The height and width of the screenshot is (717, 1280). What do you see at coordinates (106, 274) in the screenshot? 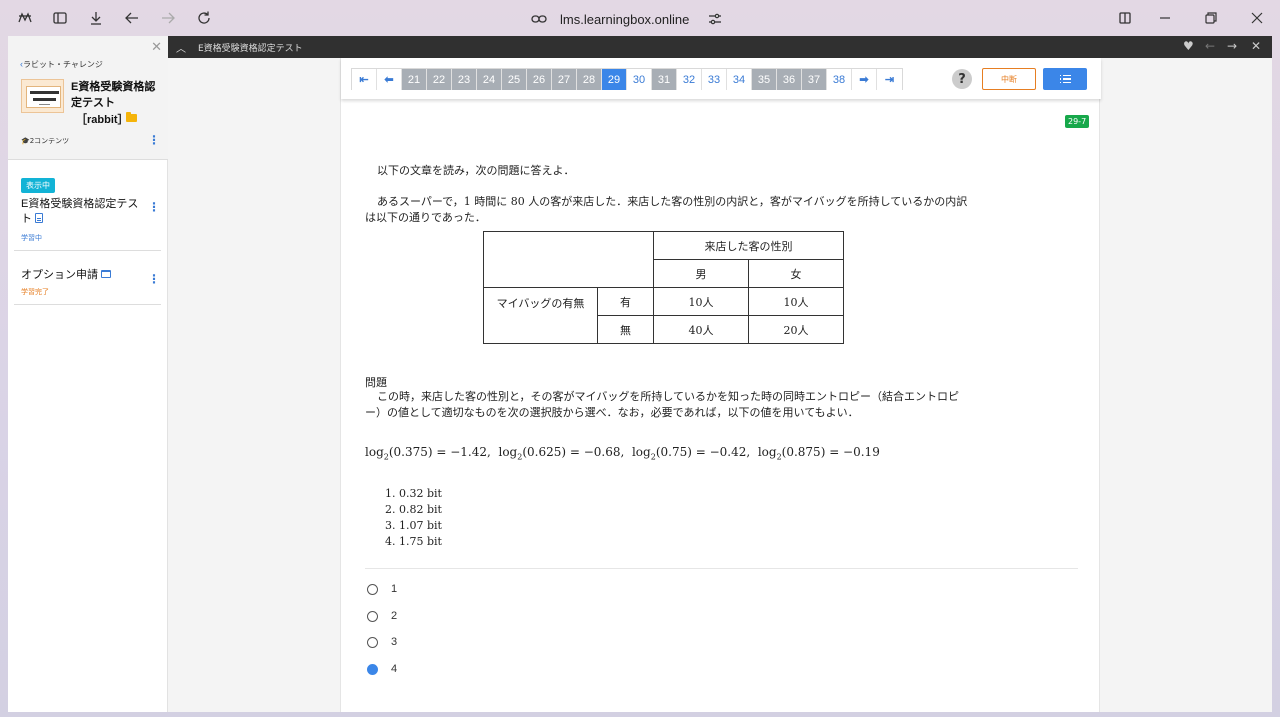
I see `window-icon` at bounding box center [106, 274].